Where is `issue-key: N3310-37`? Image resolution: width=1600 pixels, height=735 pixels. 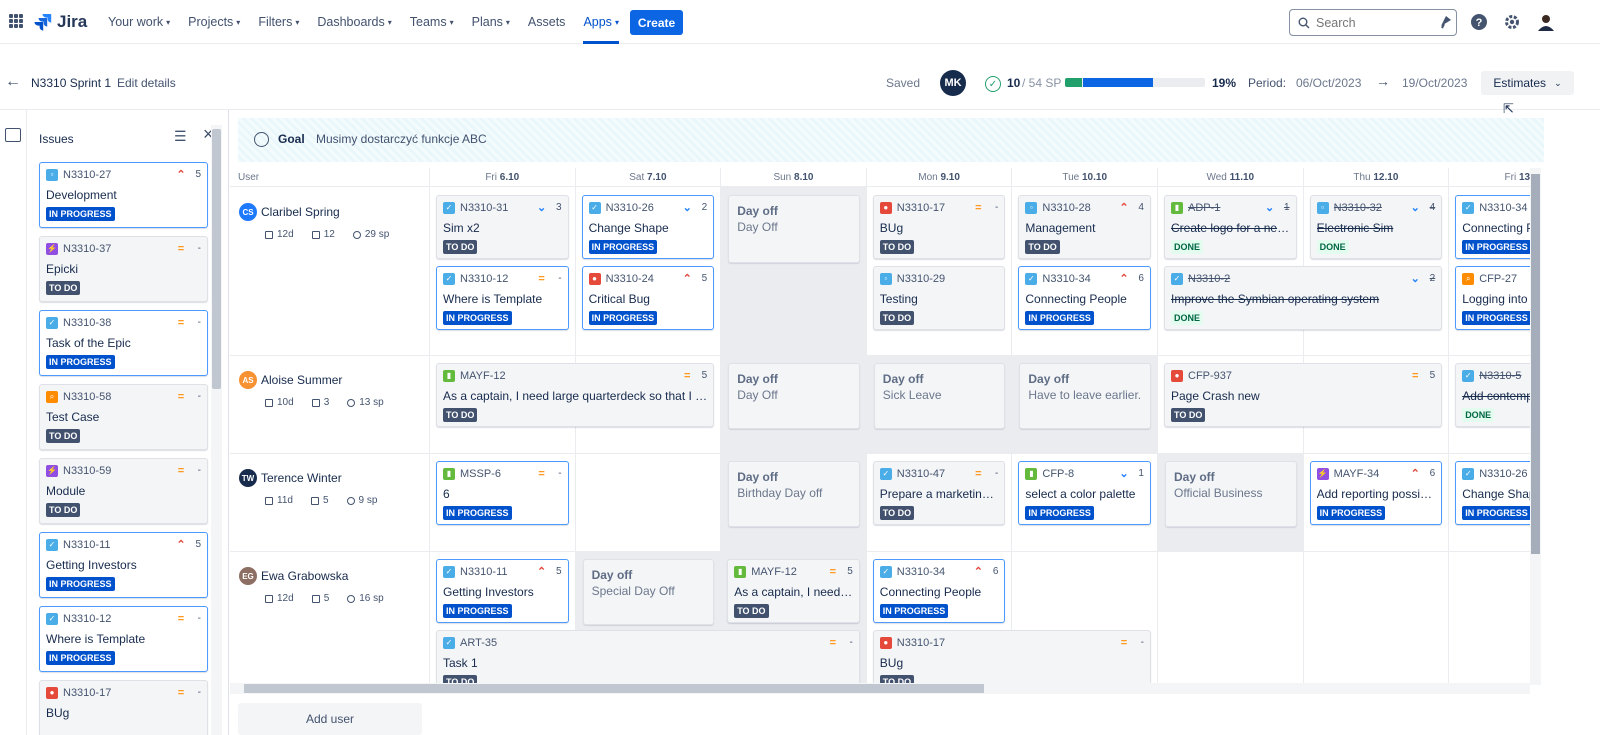 issue-key: N3310-37 is located at coordinates (87, 248).